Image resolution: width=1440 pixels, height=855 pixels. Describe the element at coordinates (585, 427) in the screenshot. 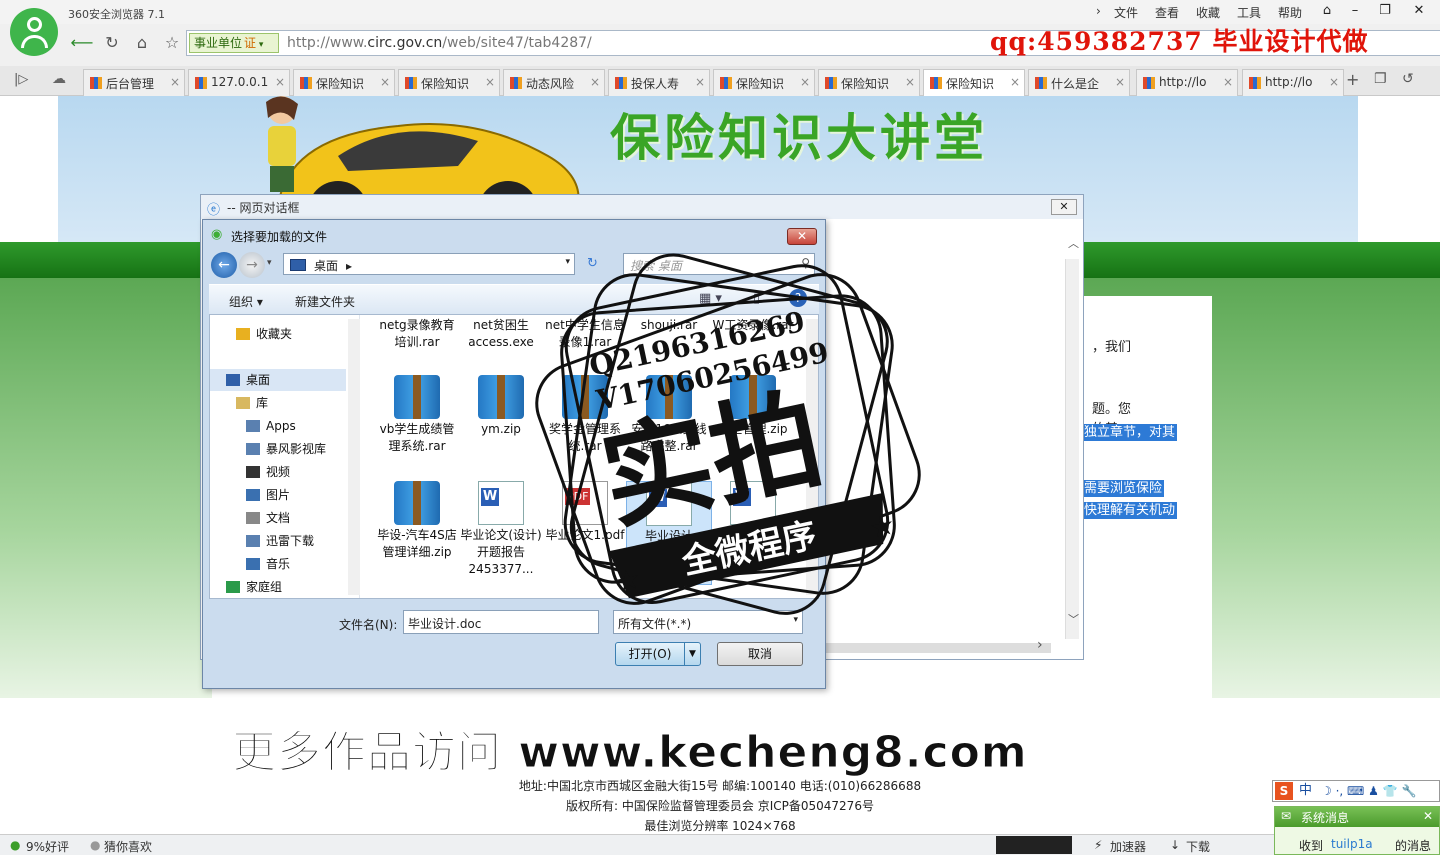

I see `file-item: 奖学金管理系统.rar` at that location.